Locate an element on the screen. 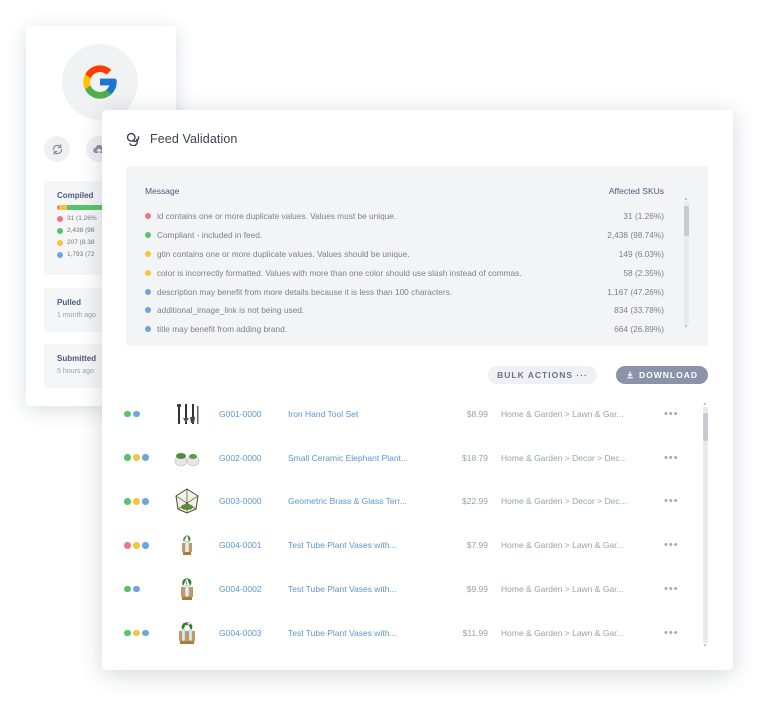  card-header: Feed Validation is located at coordinates (181, 139).